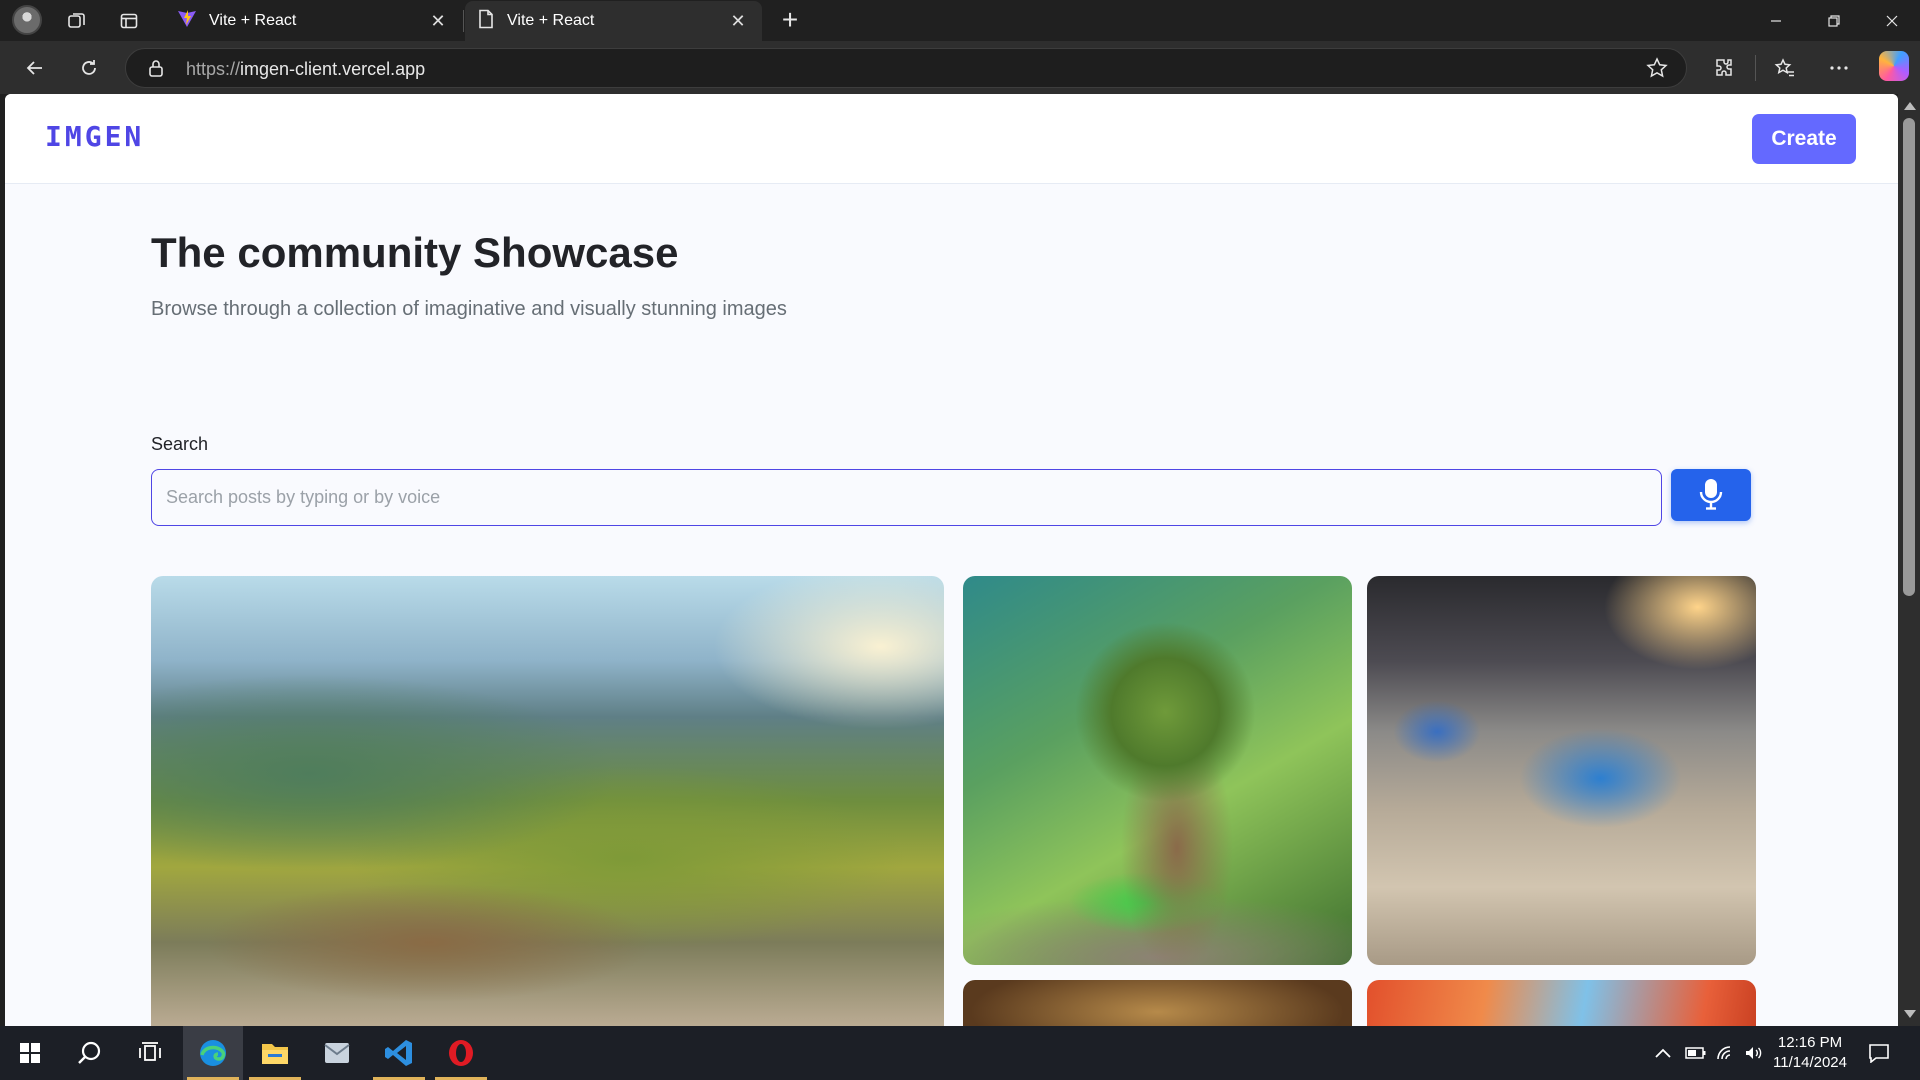 The height and width of the screenshot is (1080, 1920). What do you see at coordinates (1894, 66) in the screenshot?
I see `copilot-icon` at bounding box center [1894, 66].